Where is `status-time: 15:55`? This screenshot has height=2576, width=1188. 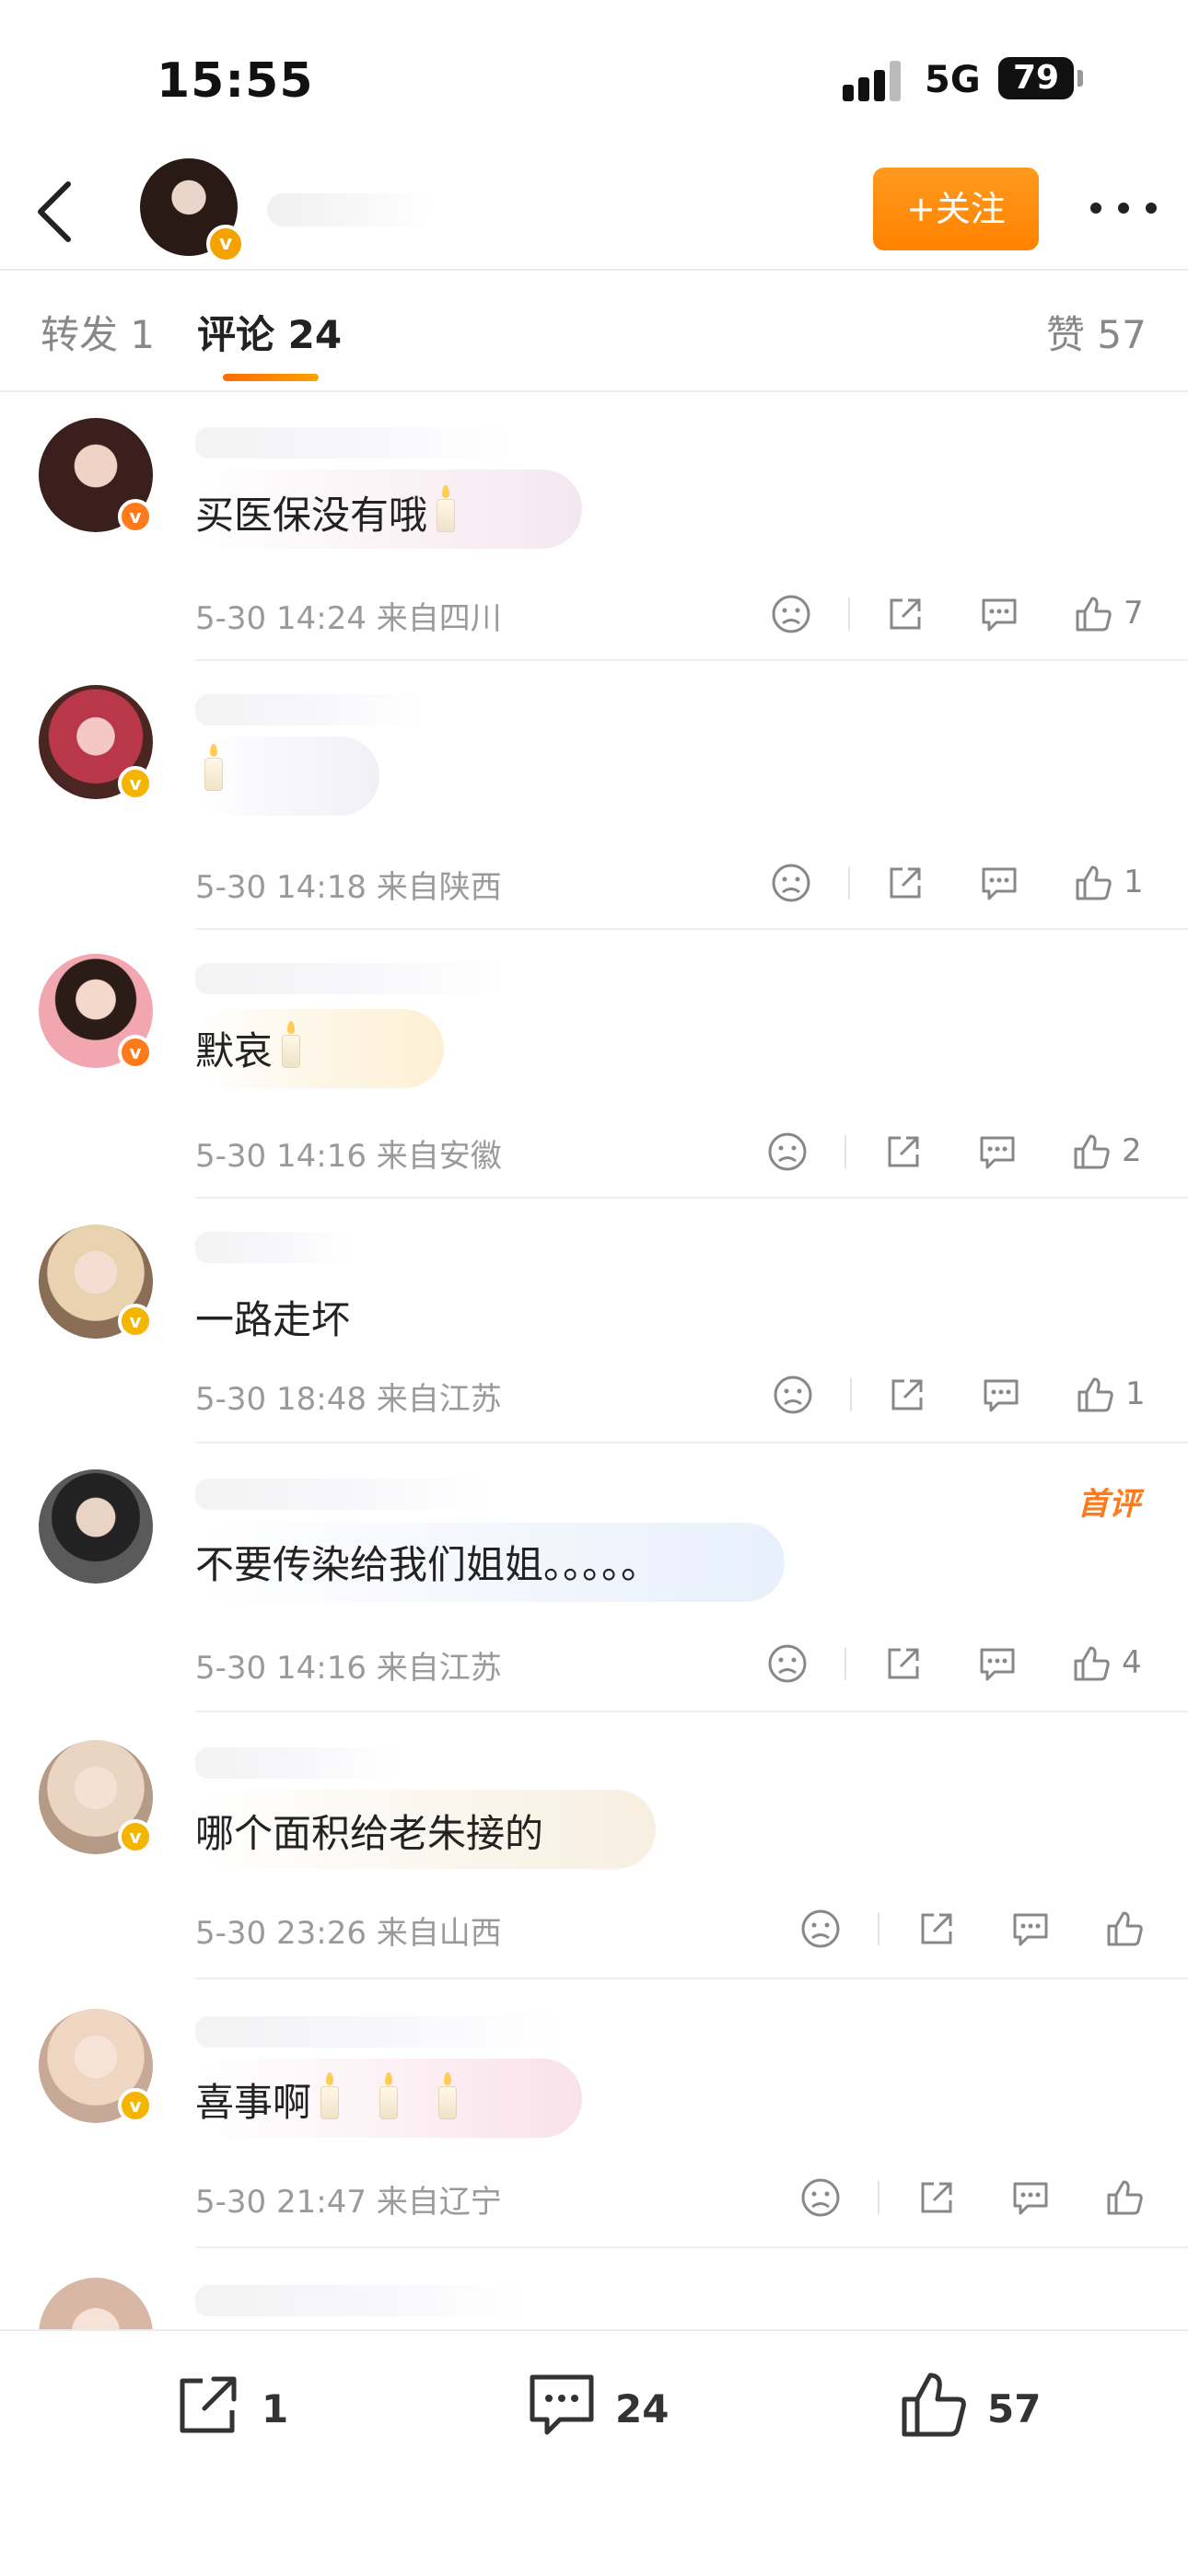
status-time: 15:55 is located at coordinates (235, 81).